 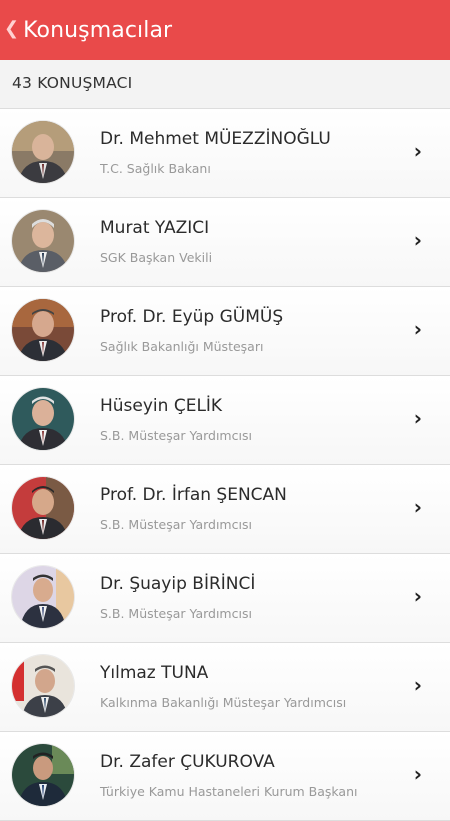 What do you see at coordinates (215, 139) in the screenshot?
I see `speaker-name: Dr. Mehmet MÜEZZİNOĞLU` at bounding box center [215, 139].